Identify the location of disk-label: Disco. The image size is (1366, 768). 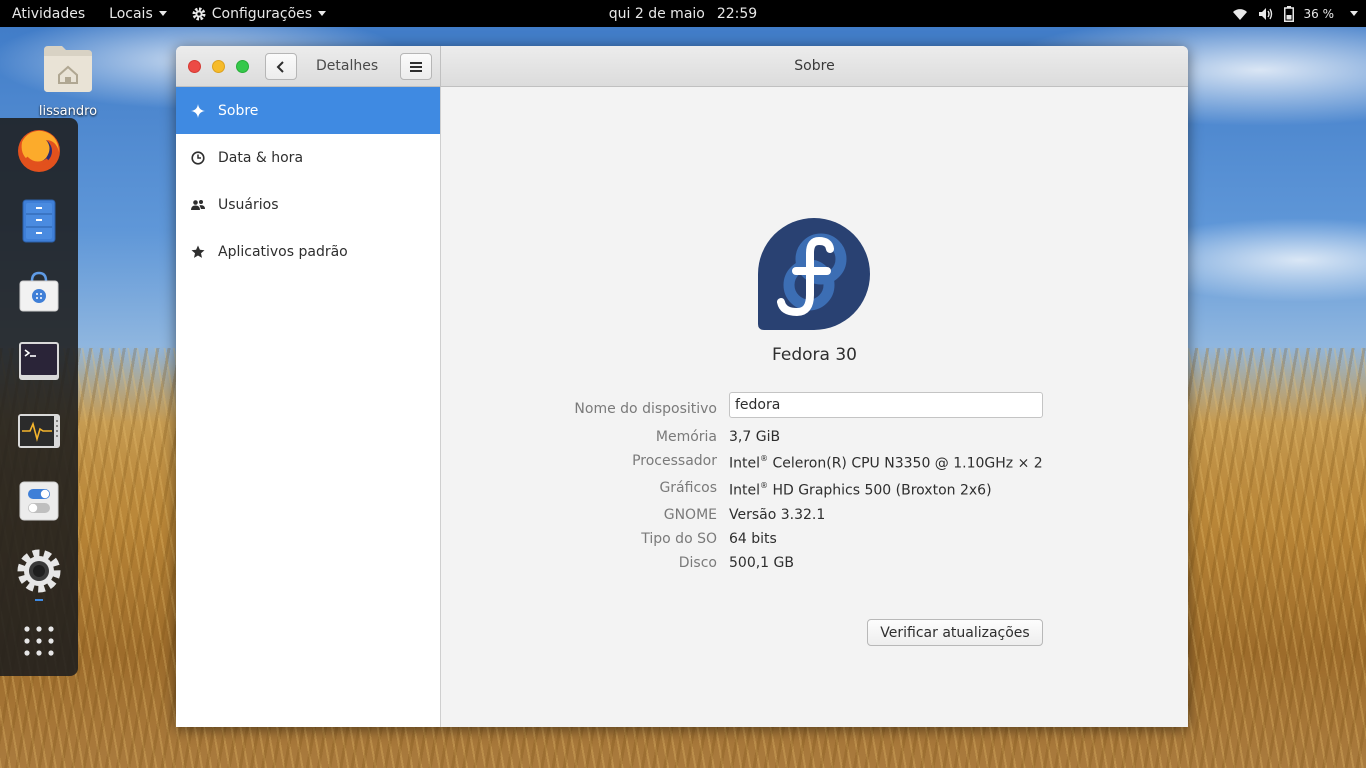
(697, 563).